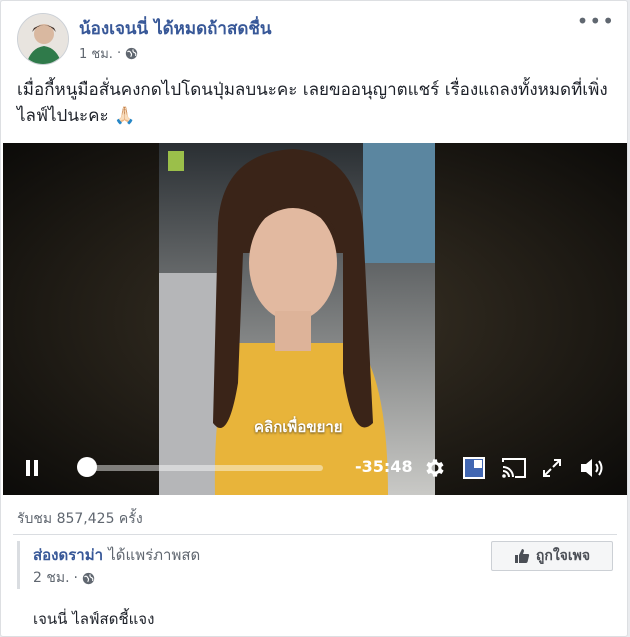 This screenshot has height=637, width=630. I want to click on volume-icon, so click(593, 468).